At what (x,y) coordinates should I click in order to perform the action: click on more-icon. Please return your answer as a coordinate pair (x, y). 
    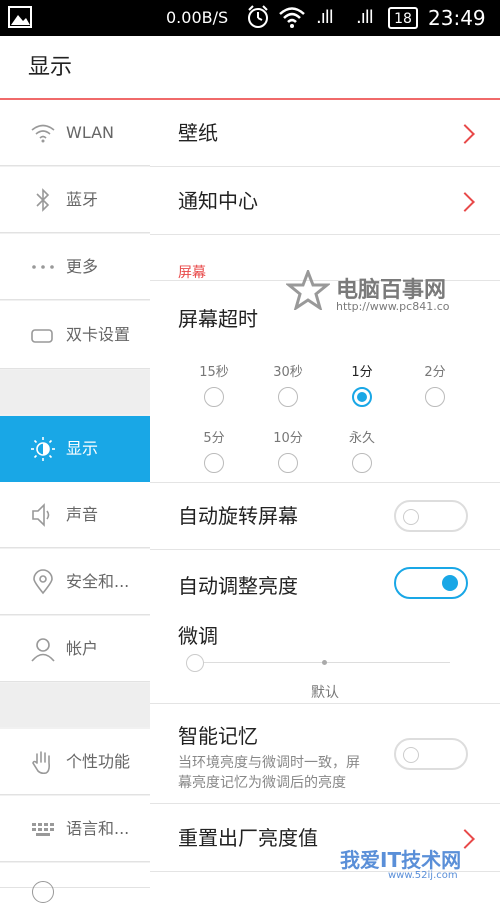
    Looking at the image, I should click on (43, 267).